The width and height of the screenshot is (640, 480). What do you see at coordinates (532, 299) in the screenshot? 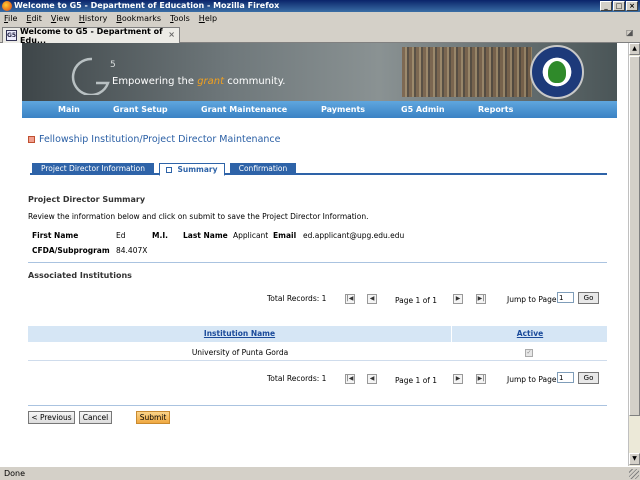
I see `jump-to-page-label: Jump to Page` at bounding box center [532, 299].